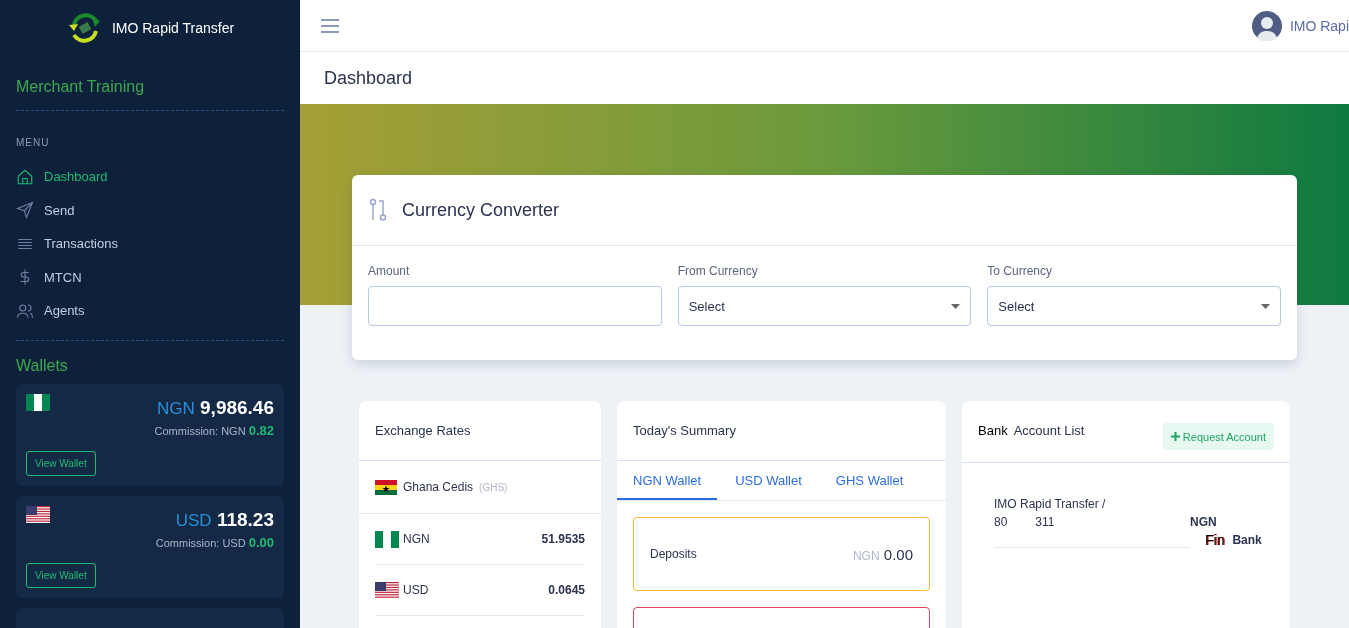  Describe the element at coordinates (1247, 540) in the screenshot. I see `bank-name: Bank` at that location.